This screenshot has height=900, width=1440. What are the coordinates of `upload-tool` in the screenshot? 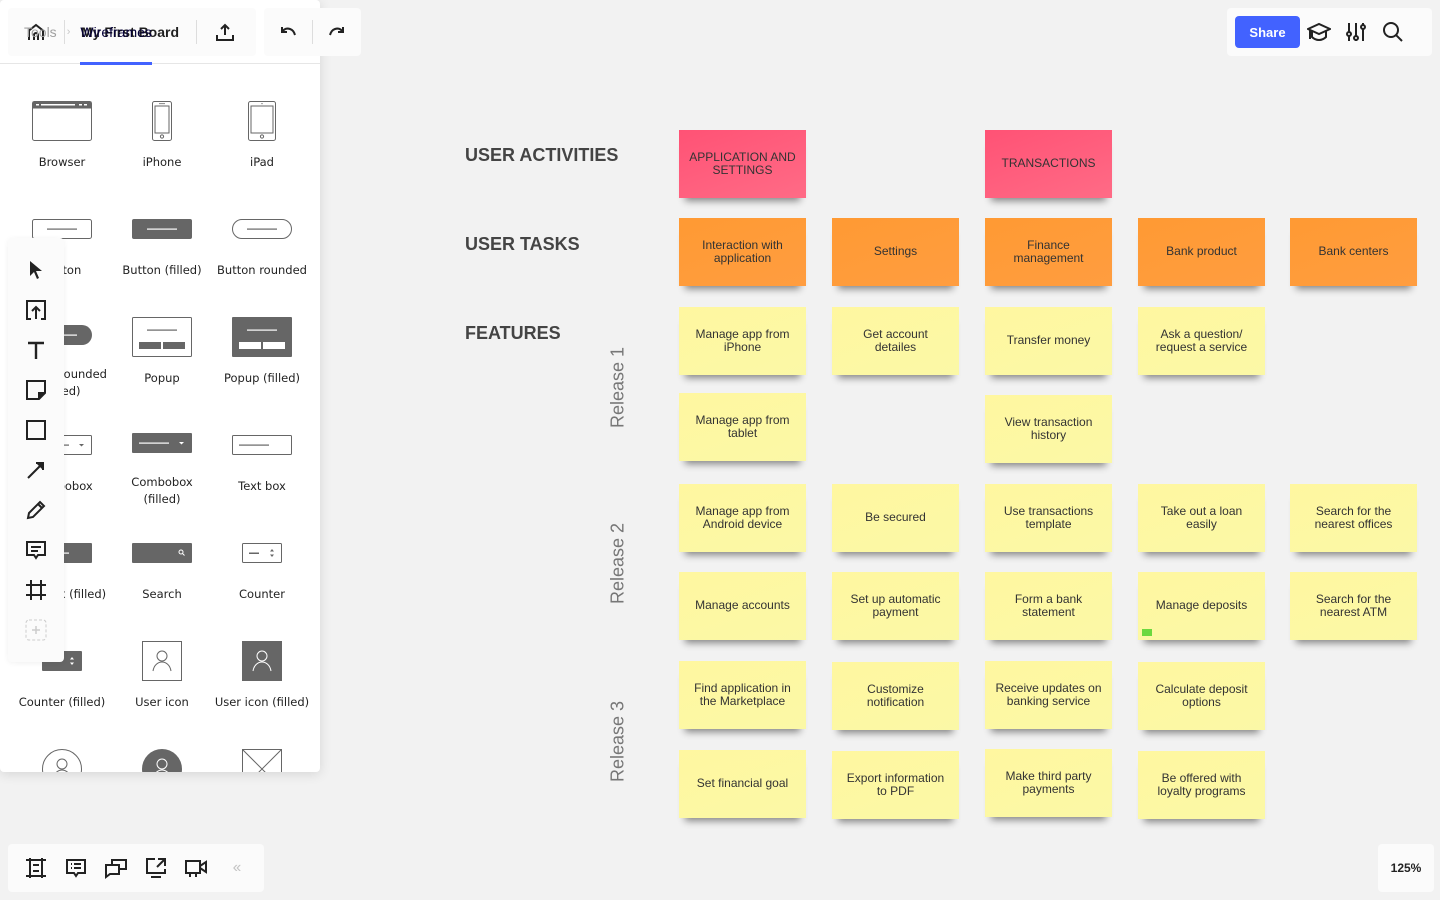 It's located at (36, 310).